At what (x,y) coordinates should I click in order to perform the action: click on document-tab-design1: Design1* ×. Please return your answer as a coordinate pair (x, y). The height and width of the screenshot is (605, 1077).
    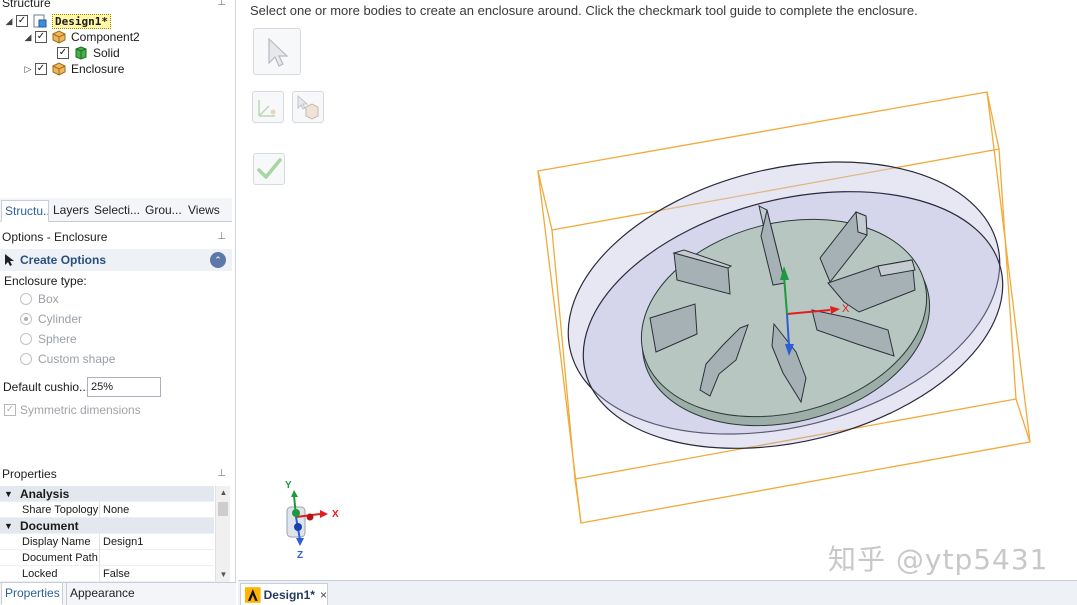
    Looking at the image, I should click on (284, 594).